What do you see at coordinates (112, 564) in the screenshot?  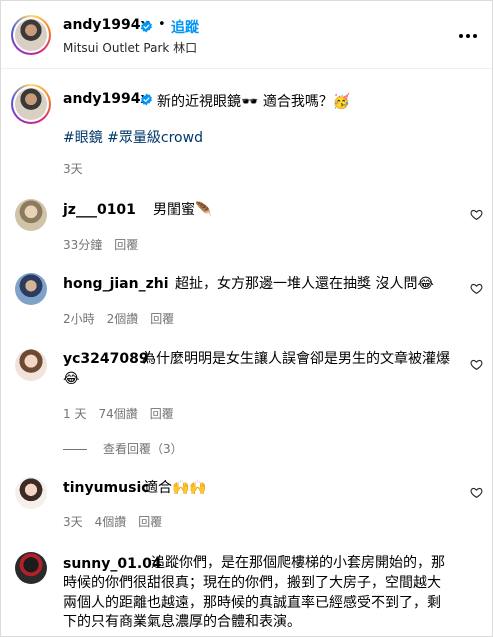 I see `comment-username: sunny_01.04` at bounding box center [112, 564].